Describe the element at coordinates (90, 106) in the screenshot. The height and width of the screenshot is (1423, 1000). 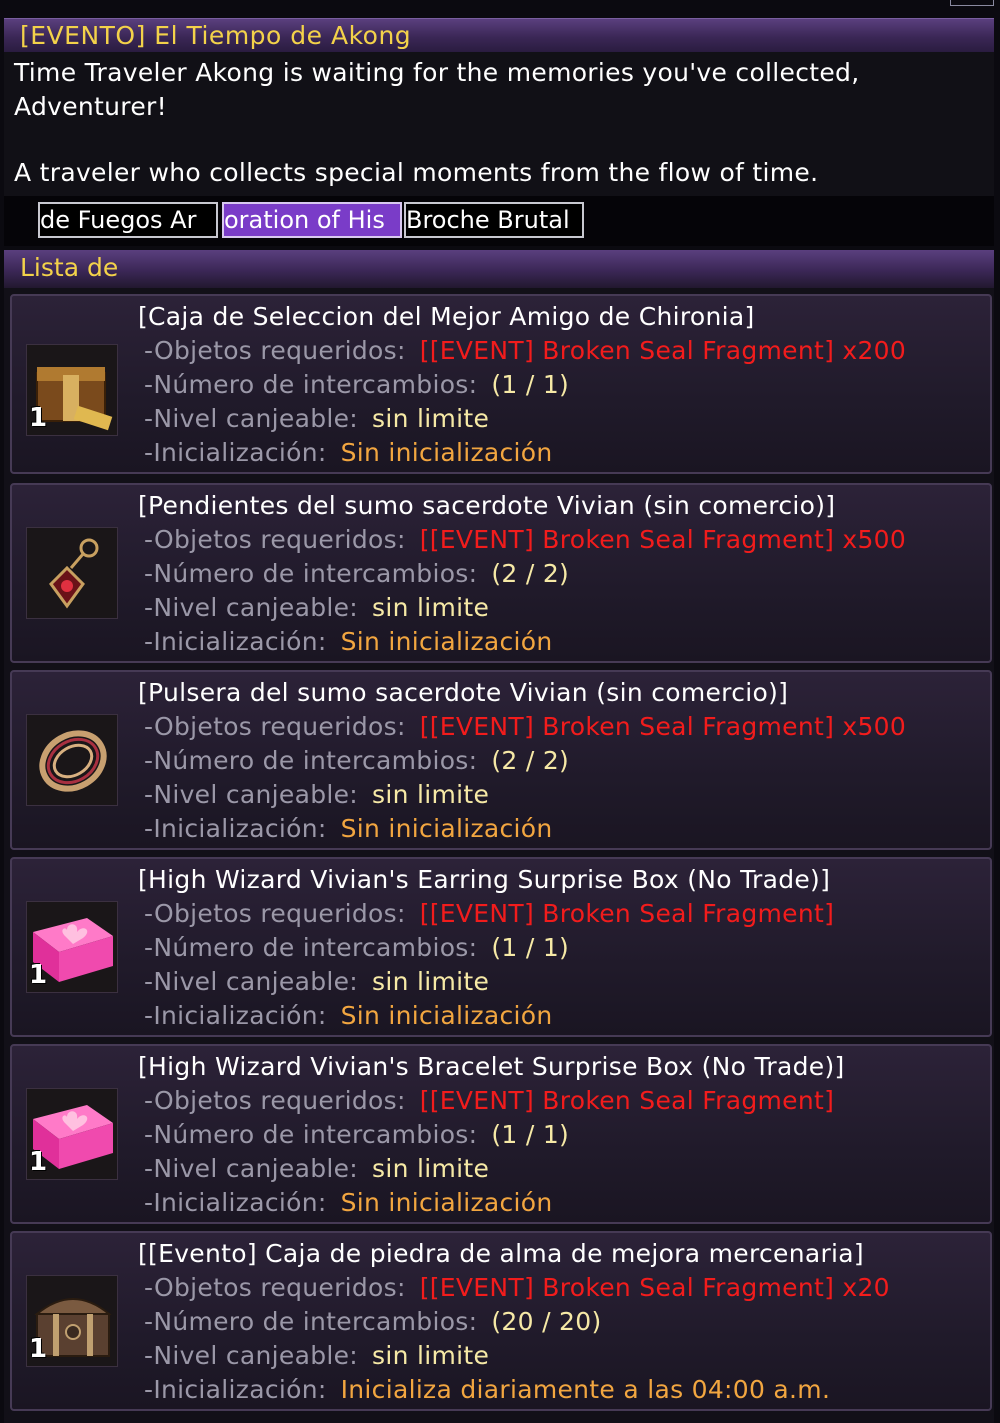
I see `description-line: Adventurer!` at that location.